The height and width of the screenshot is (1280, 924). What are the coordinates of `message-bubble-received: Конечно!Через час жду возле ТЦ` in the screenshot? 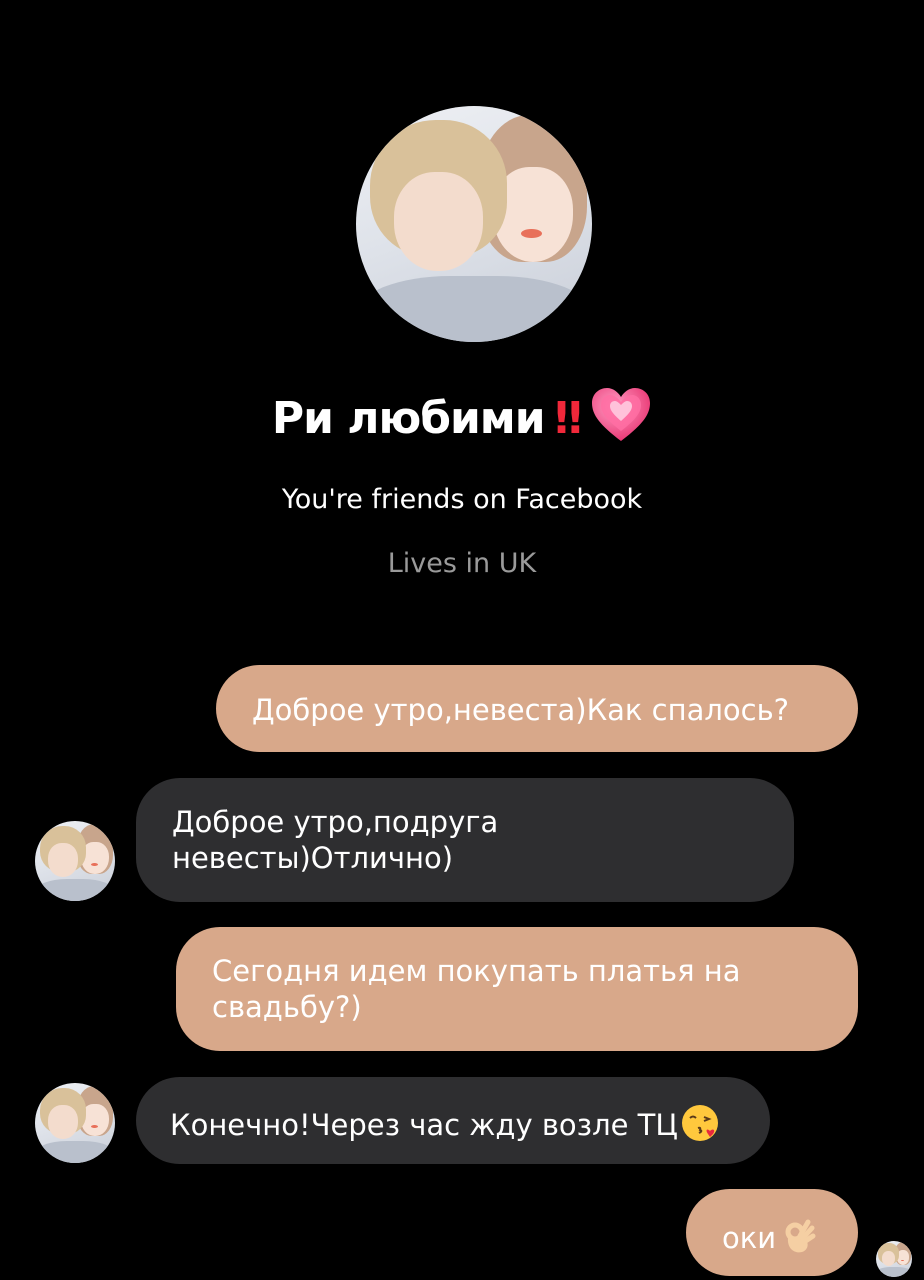 It's located at (453, 1120).